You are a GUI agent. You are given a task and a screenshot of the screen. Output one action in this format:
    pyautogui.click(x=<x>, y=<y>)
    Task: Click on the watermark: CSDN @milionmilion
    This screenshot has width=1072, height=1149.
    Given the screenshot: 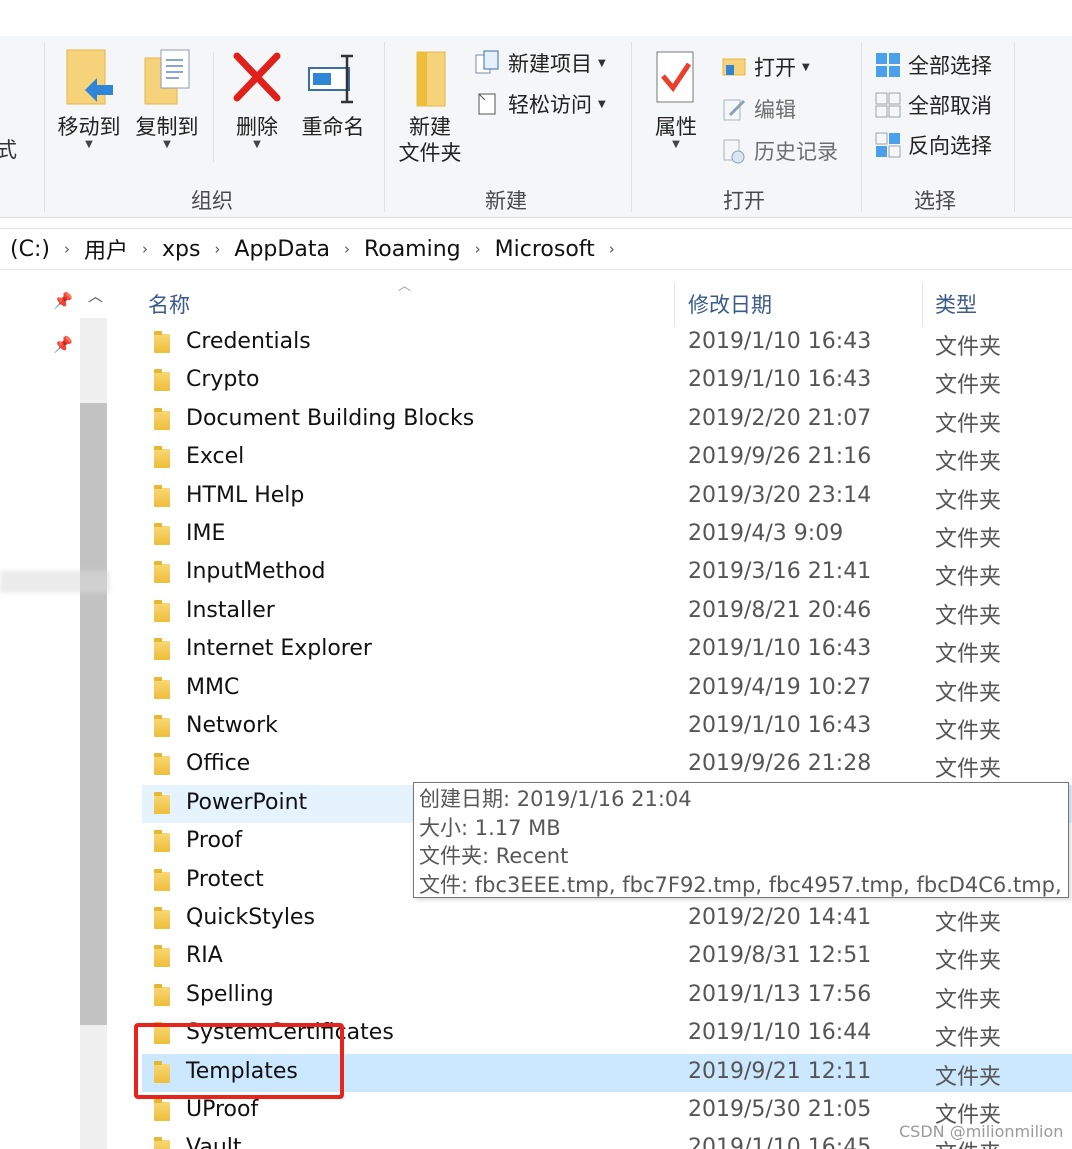 What is the action you would take?
    pyautogui.click(x=981, y=1131)
    